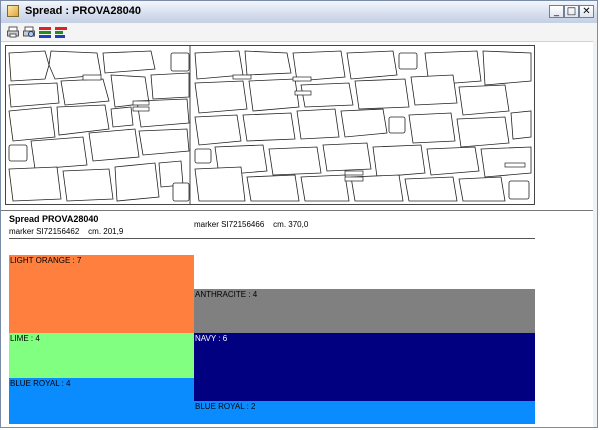 The width and height of the screenshot is (600, 430). Describe the element at coordinates (556, 11) in the screenshot. I see `minimize-button: _` at that location.